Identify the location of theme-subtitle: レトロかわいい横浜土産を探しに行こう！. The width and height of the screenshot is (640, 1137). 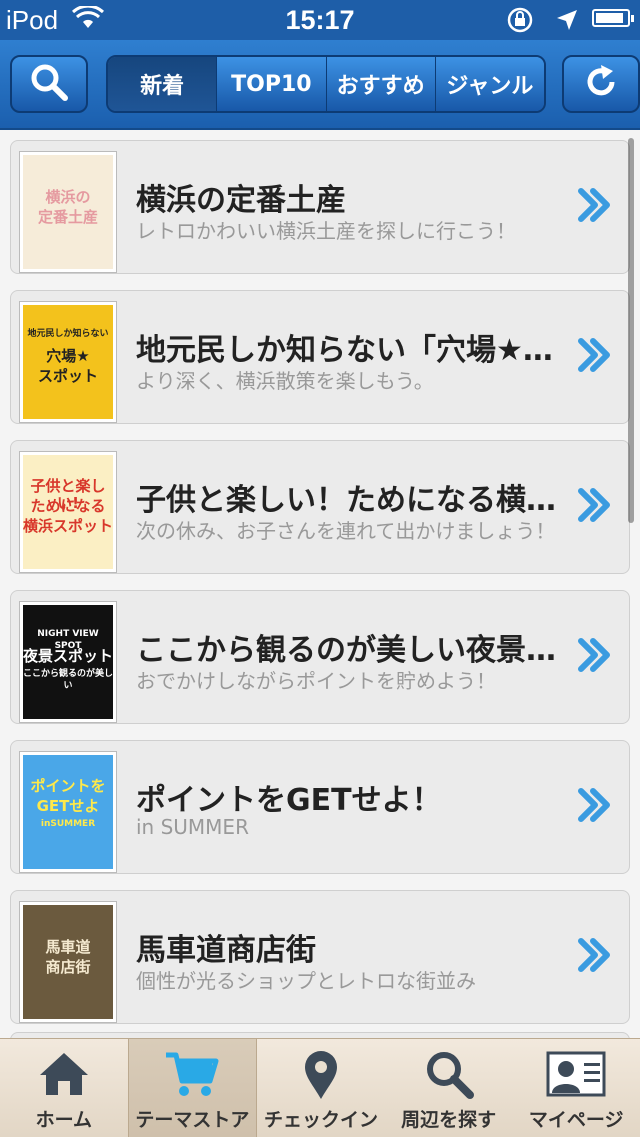
(326, 231).